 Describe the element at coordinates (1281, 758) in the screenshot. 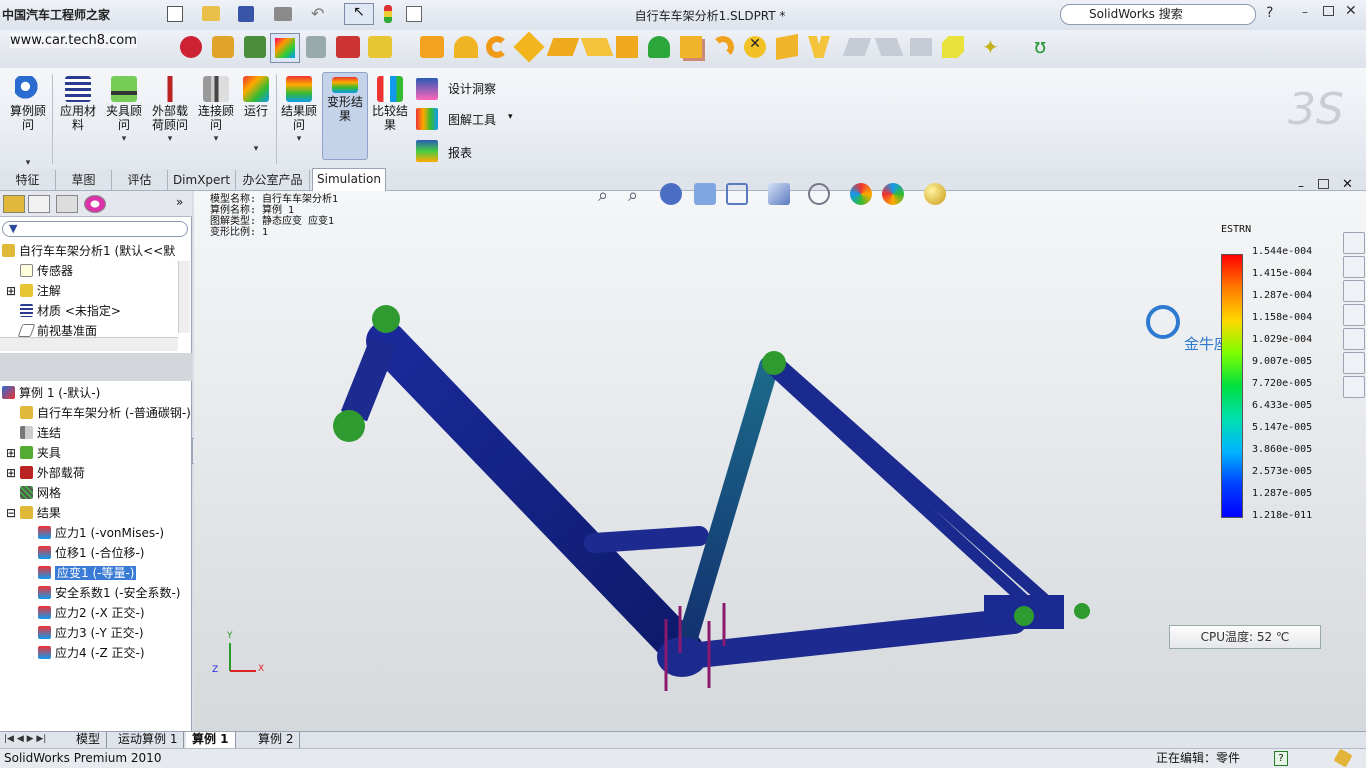

I see `status-help-icon: ?` at that location.